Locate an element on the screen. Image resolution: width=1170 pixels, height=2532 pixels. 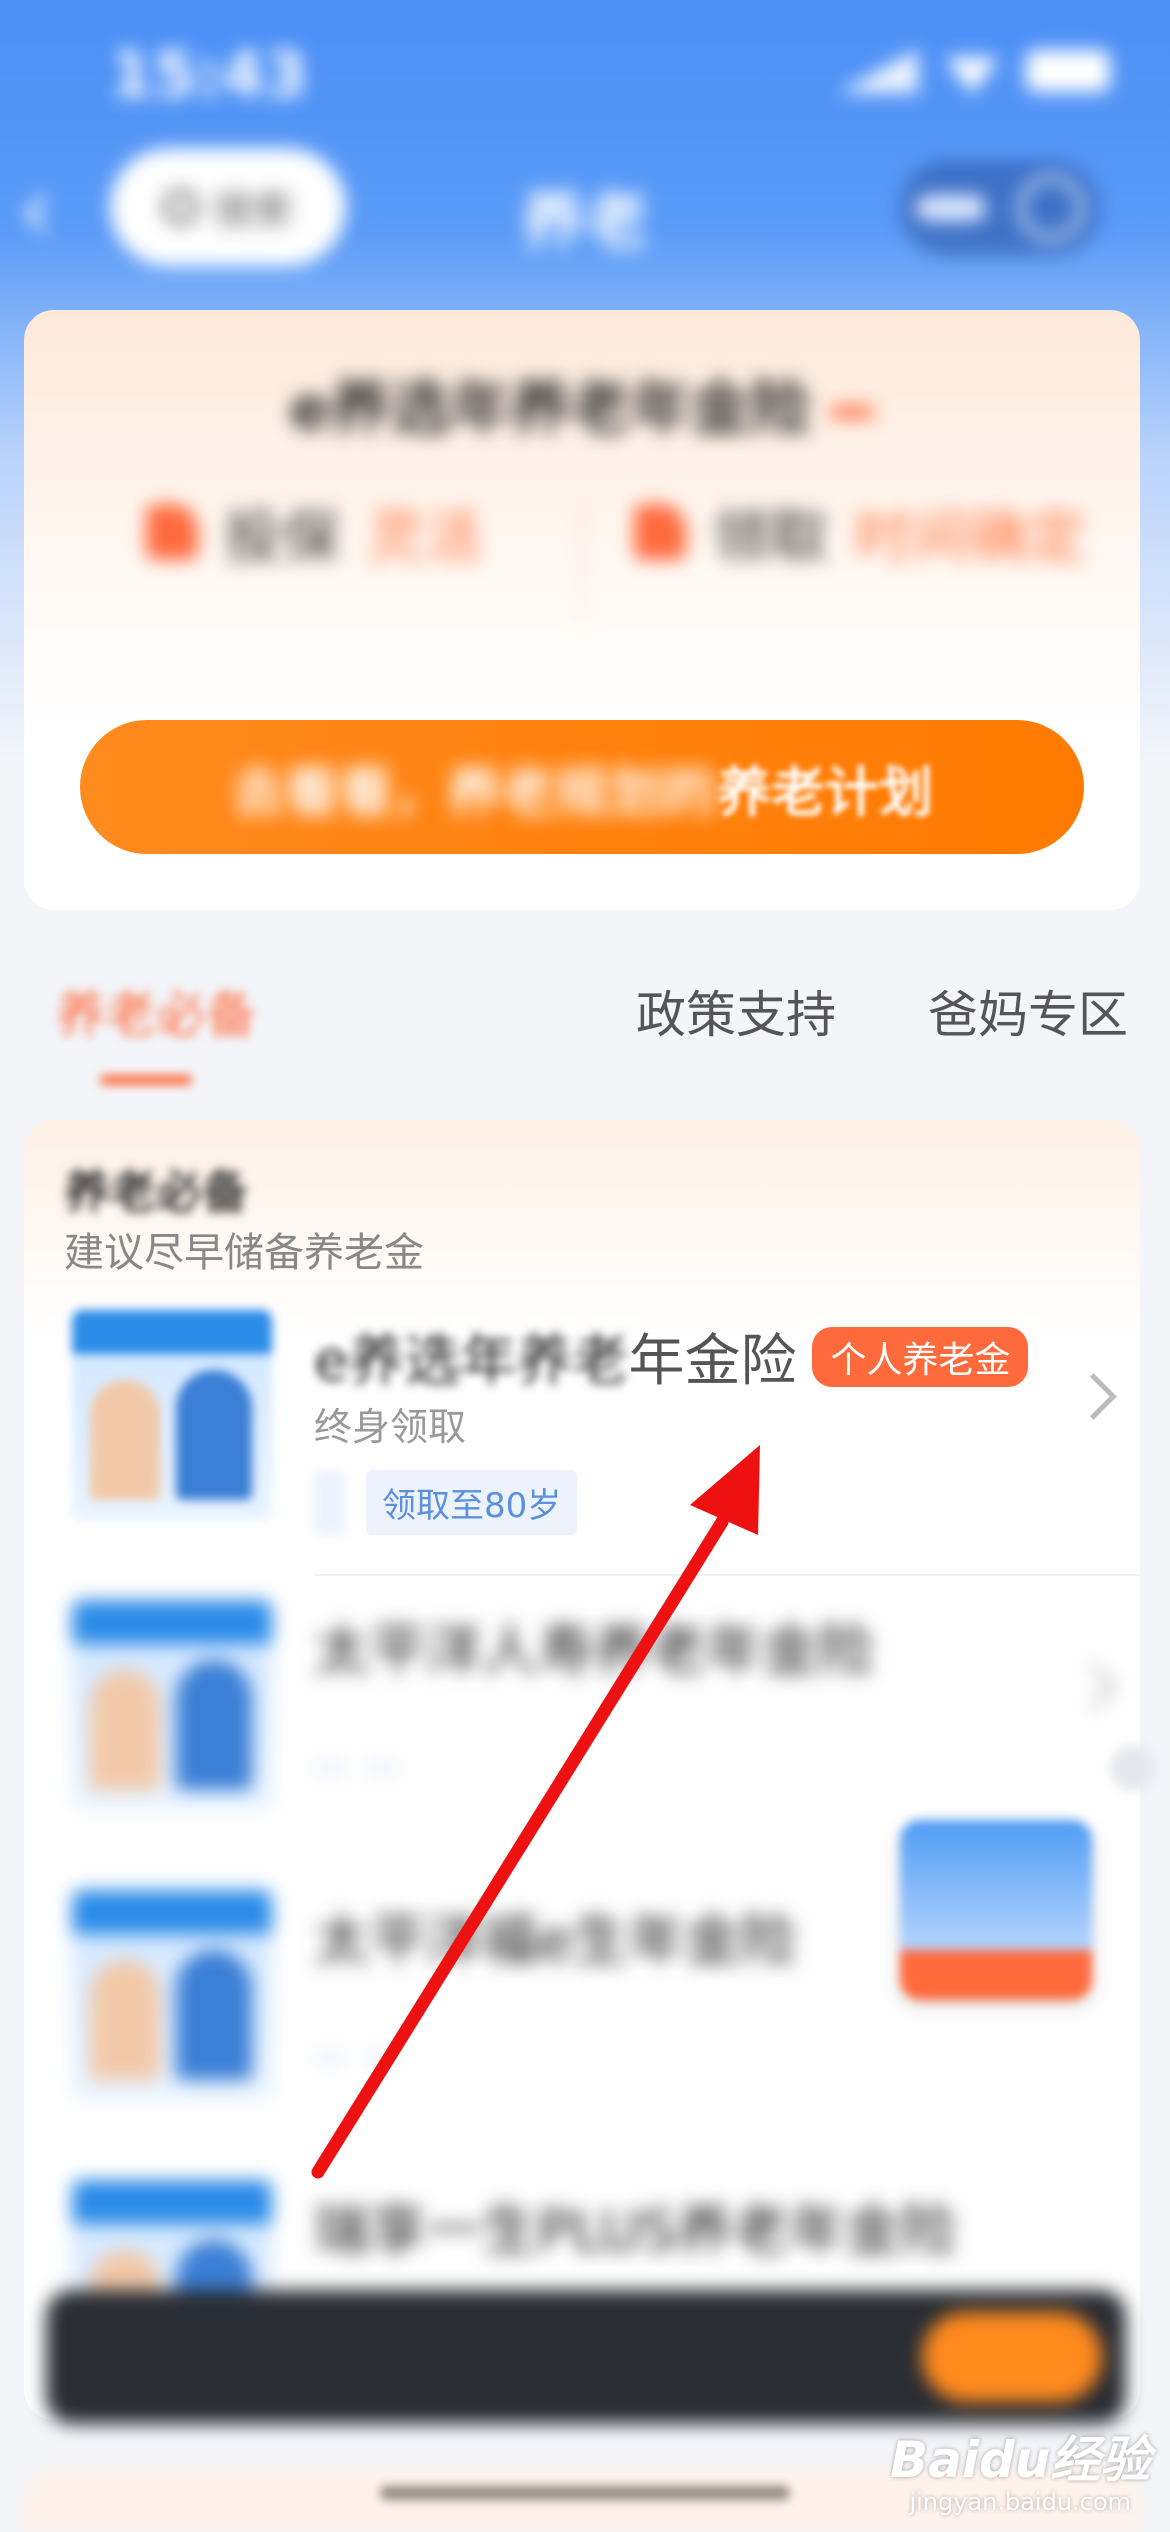
arrow-shaft is located at coordinates (520, 1847).